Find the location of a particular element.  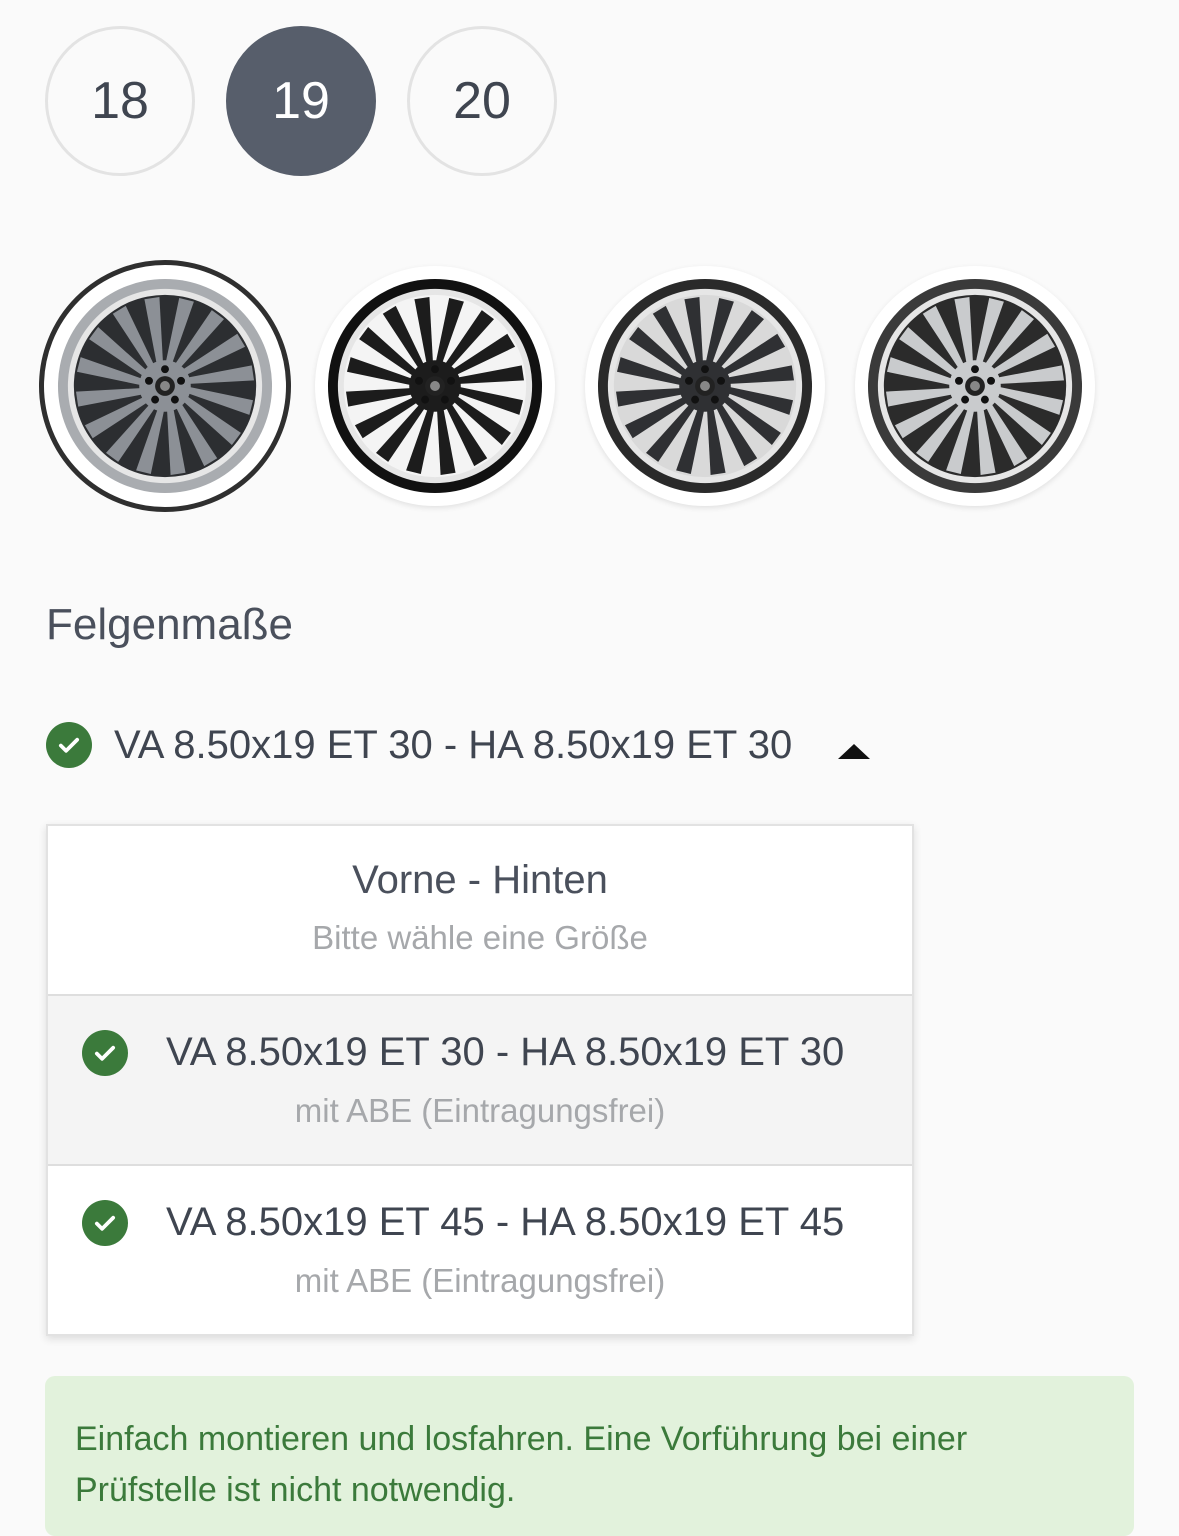

dropdown-subtitle: Bitte wähle eine Größe is located at coordinates (480, 937).